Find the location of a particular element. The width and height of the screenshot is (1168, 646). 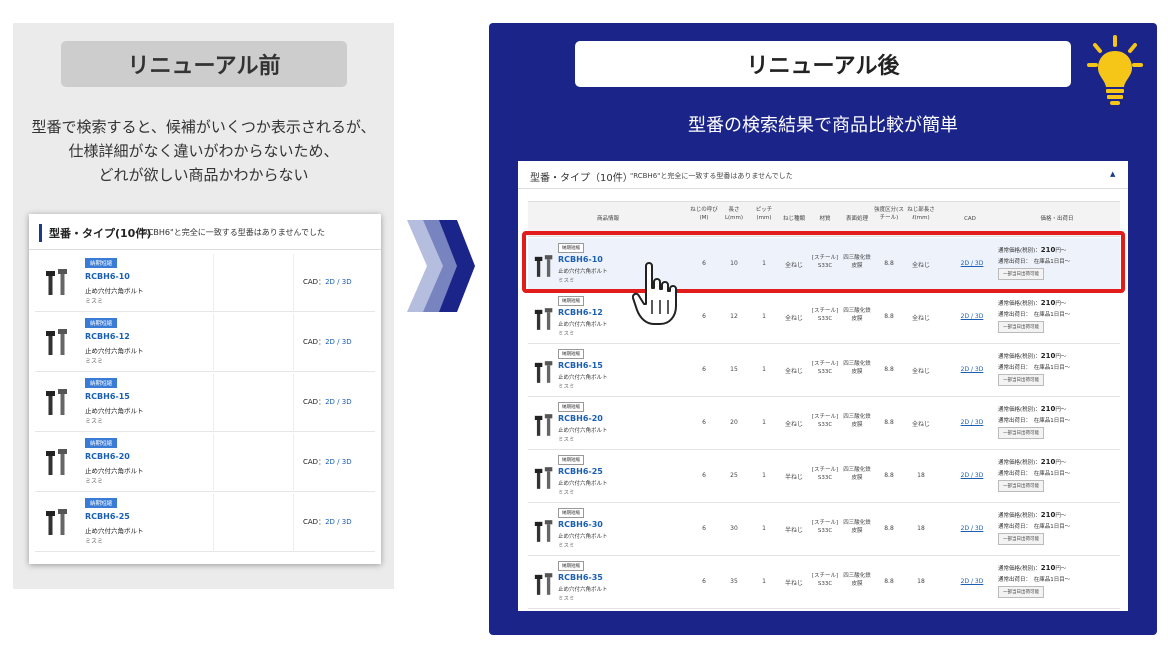

column-header: ピッチ(mm) is located at coordinates (764, 214).